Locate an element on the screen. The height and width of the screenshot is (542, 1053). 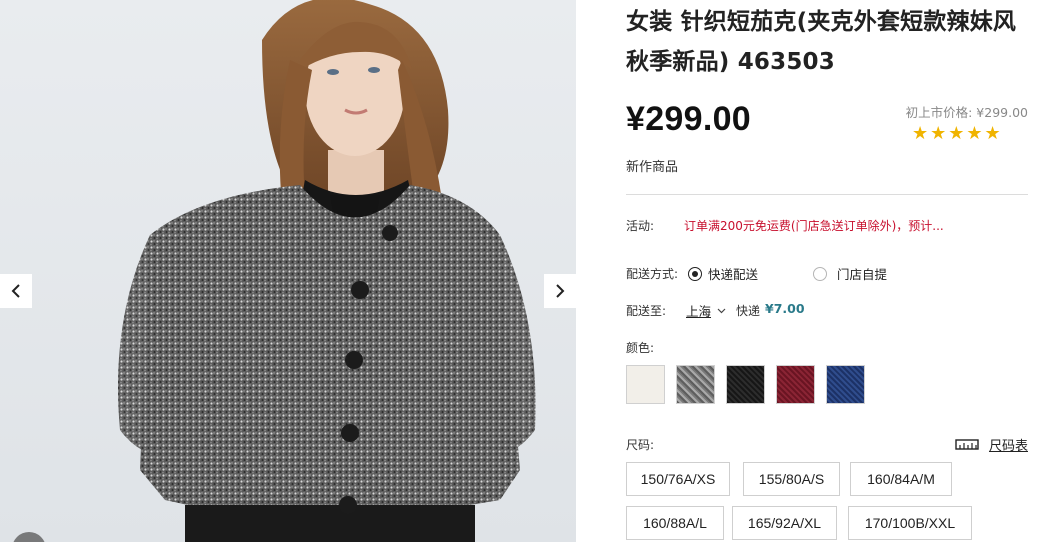
size-chart-link: 尺码表 is located at coordinates (991, 444).